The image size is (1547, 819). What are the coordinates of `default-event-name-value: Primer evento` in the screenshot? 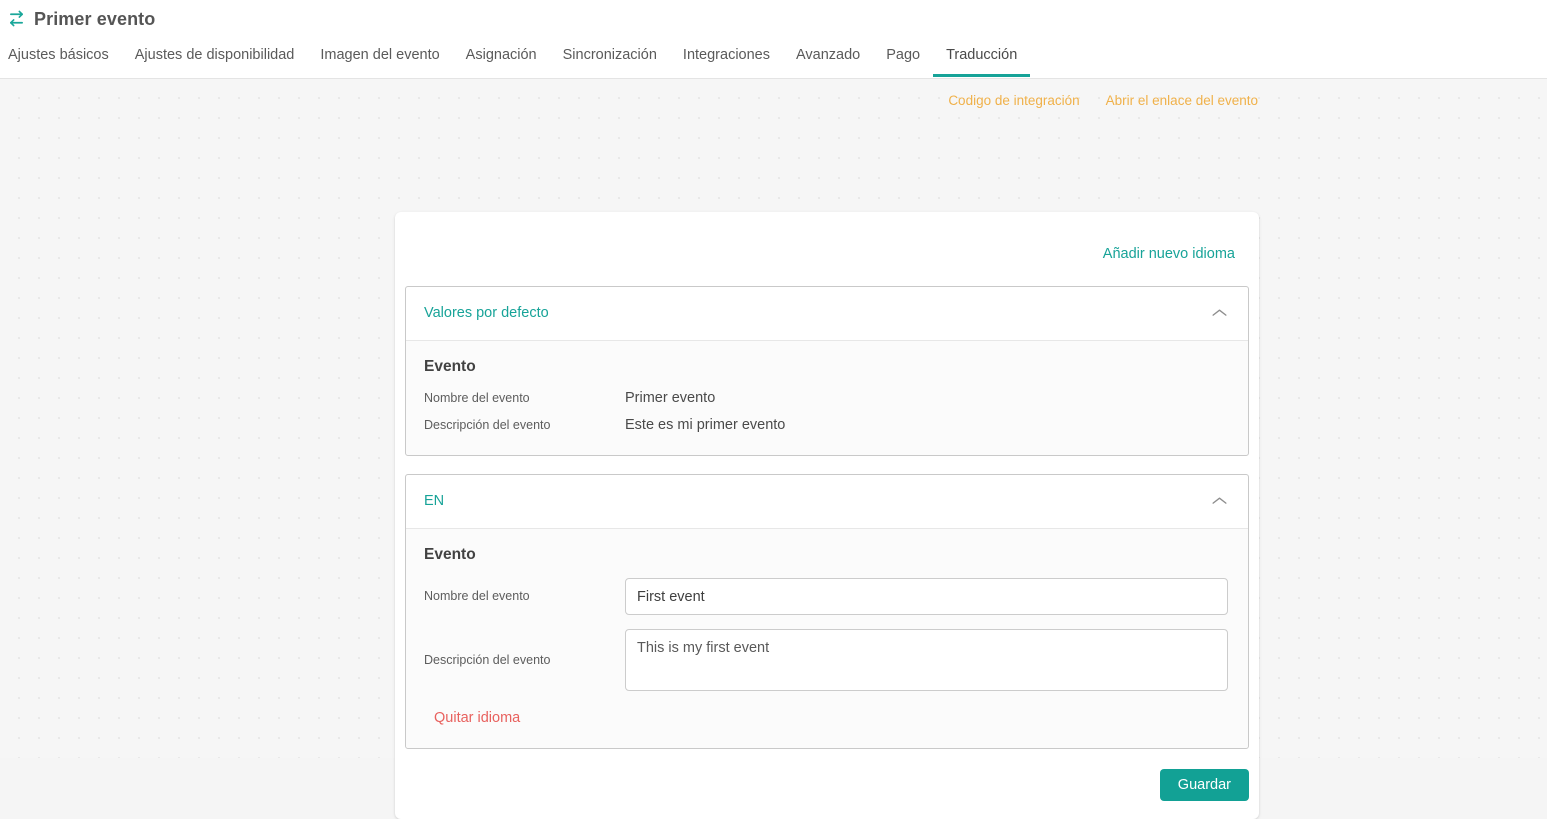 It's located at (670, 398).